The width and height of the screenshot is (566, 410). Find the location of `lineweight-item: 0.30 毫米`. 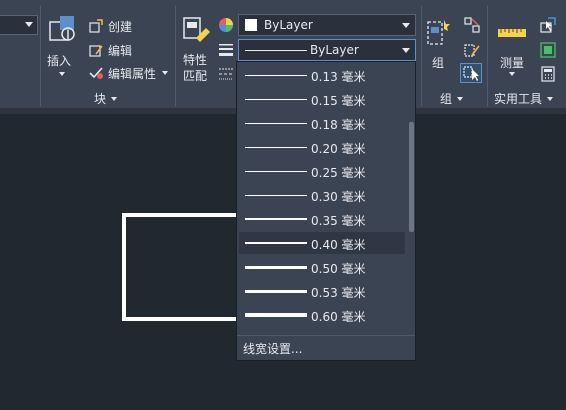

lineweight-item: 0.30 毫米 is located at coordinates (322, 195).